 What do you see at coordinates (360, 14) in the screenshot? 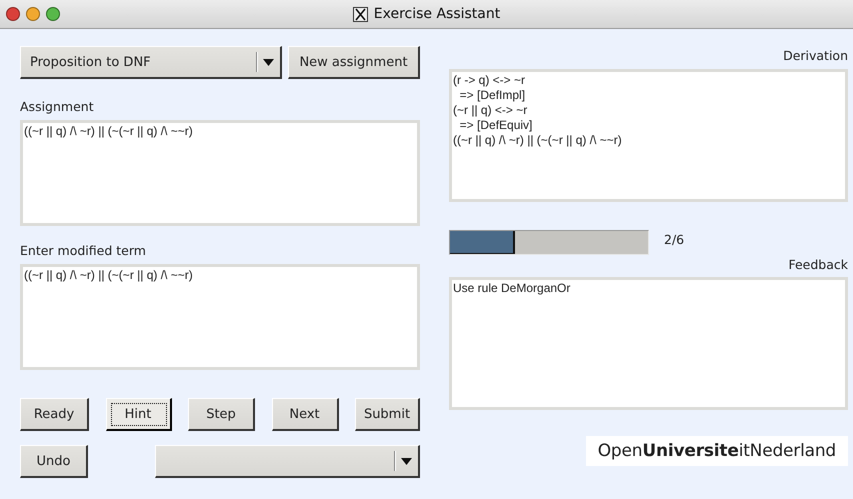
I see `x-icon` at bounding box center [360, 14].